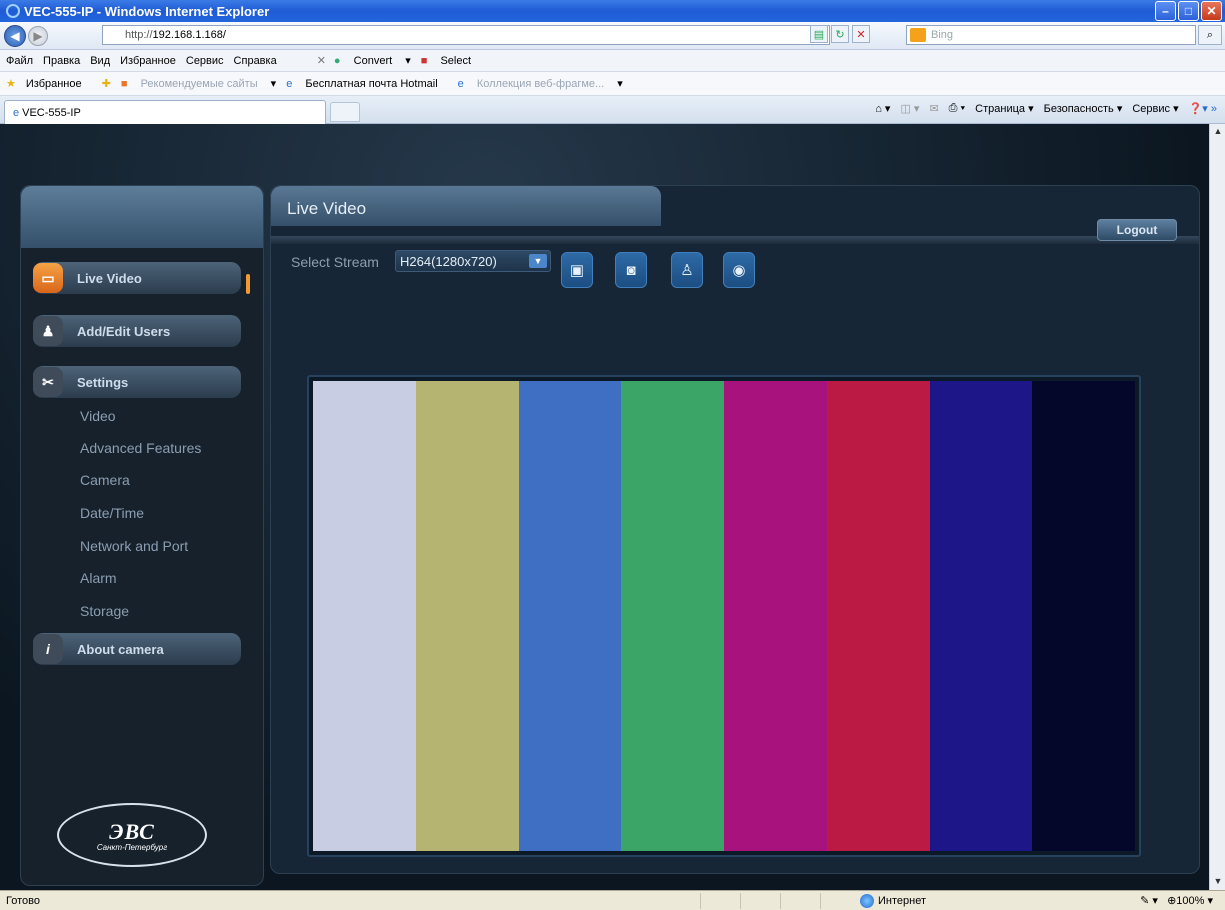 This screenshot has width=1225, height=910. What do you see at coordinates (612, 900) in the screenshot?
I see `status-bar: Готово Интернет ✎ ▾ ⊕100% ▾` at bounding box center [612, 900].